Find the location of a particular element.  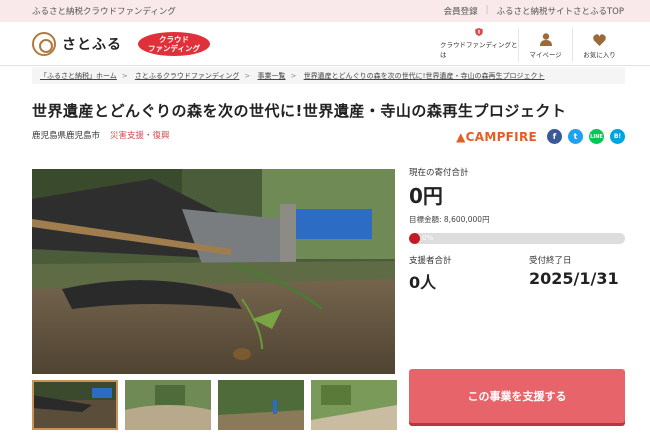

breadcrumb-project-list: 事業一覧 is located at coordinates (272, 76).